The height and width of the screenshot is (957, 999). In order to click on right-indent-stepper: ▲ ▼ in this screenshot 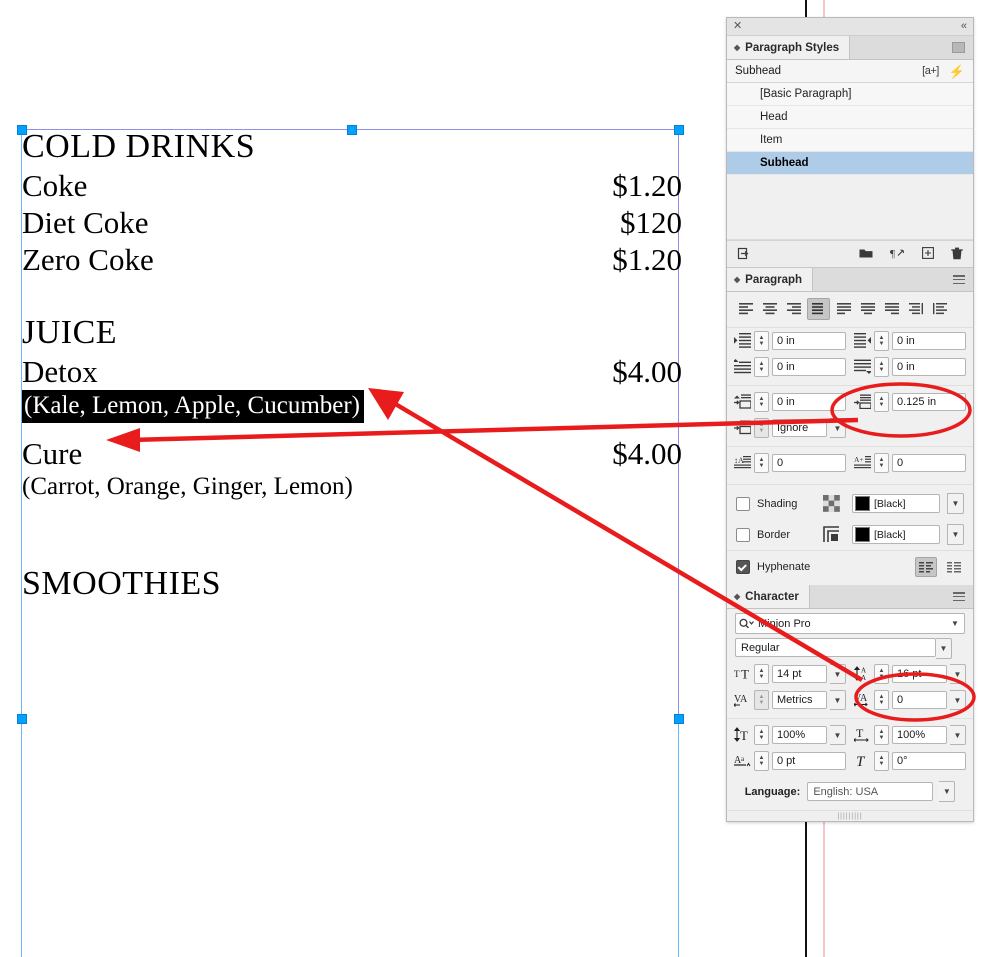, I will do `click(881, 341)`.